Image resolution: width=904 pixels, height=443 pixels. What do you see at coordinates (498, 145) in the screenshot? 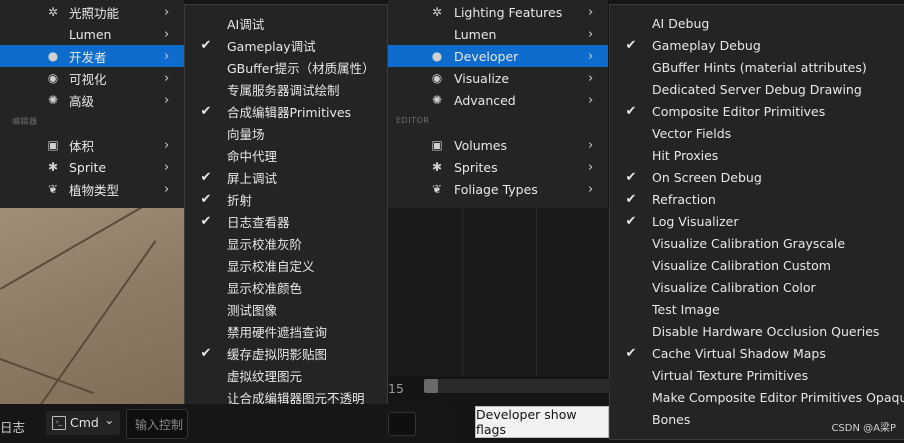
I see `menu-item-cube: ▣ Volumes ›` at bounding box center [498, 145].